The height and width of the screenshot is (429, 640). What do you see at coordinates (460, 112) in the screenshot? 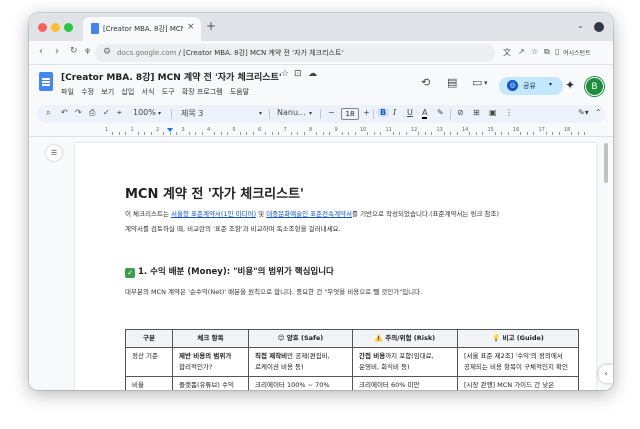
I see `link-icon: ⊘` at bounding box center [460, 112].